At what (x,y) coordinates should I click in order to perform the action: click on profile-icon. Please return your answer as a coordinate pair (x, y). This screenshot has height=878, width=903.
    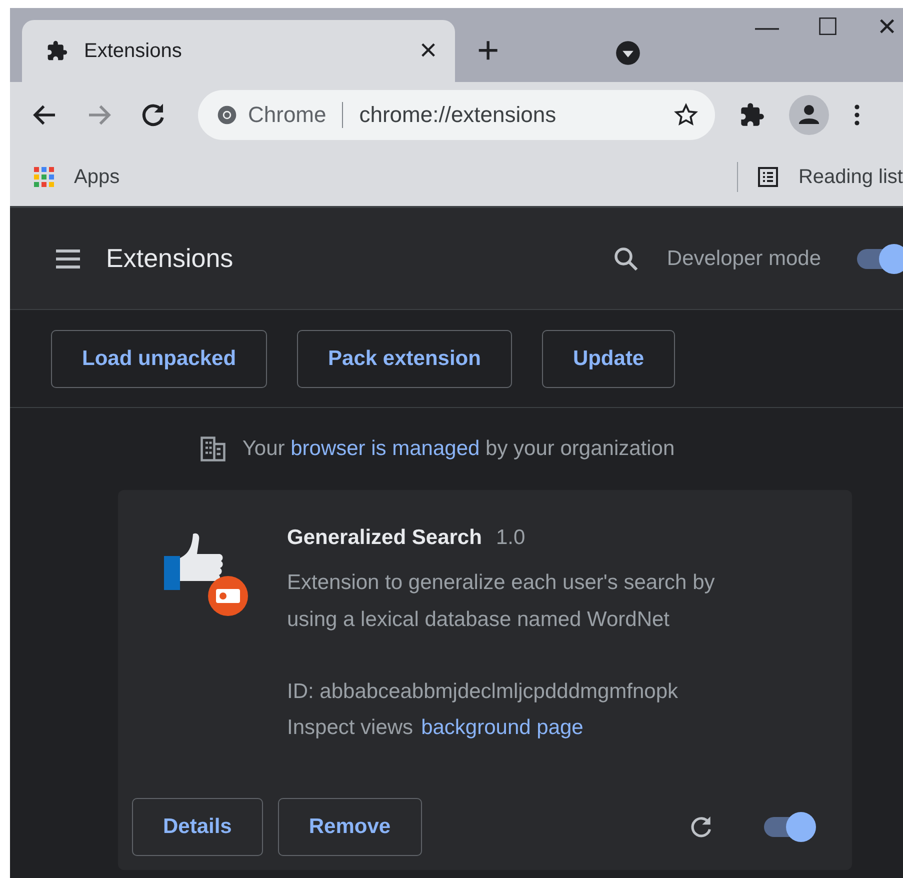
    Looking at the image, I should click on (809, 115).